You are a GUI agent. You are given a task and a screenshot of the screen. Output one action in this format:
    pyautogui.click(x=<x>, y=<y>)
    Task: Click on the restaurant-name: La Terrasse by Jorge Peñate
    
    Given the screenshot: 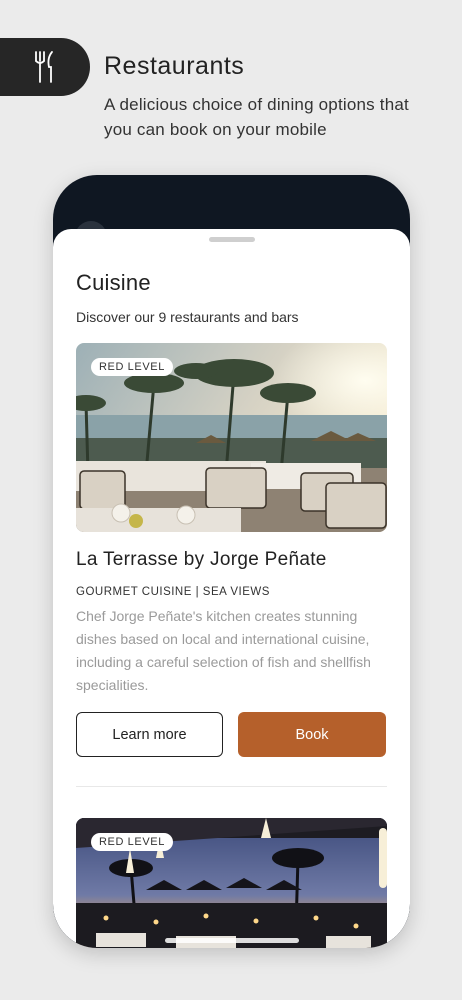 What is the action you would take?
    pyautogui.click(x=201, y=559)
    